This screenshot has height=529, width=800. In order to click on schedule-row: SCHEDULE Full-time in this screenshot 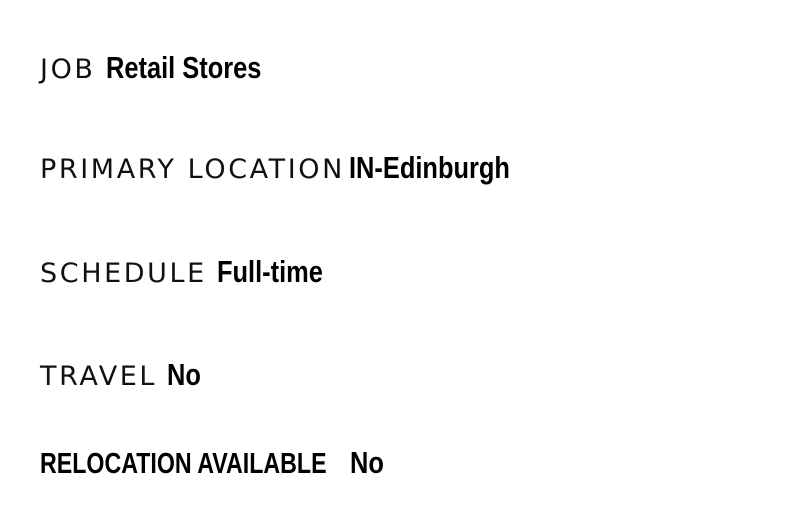, I will do `click(193, 271)`.